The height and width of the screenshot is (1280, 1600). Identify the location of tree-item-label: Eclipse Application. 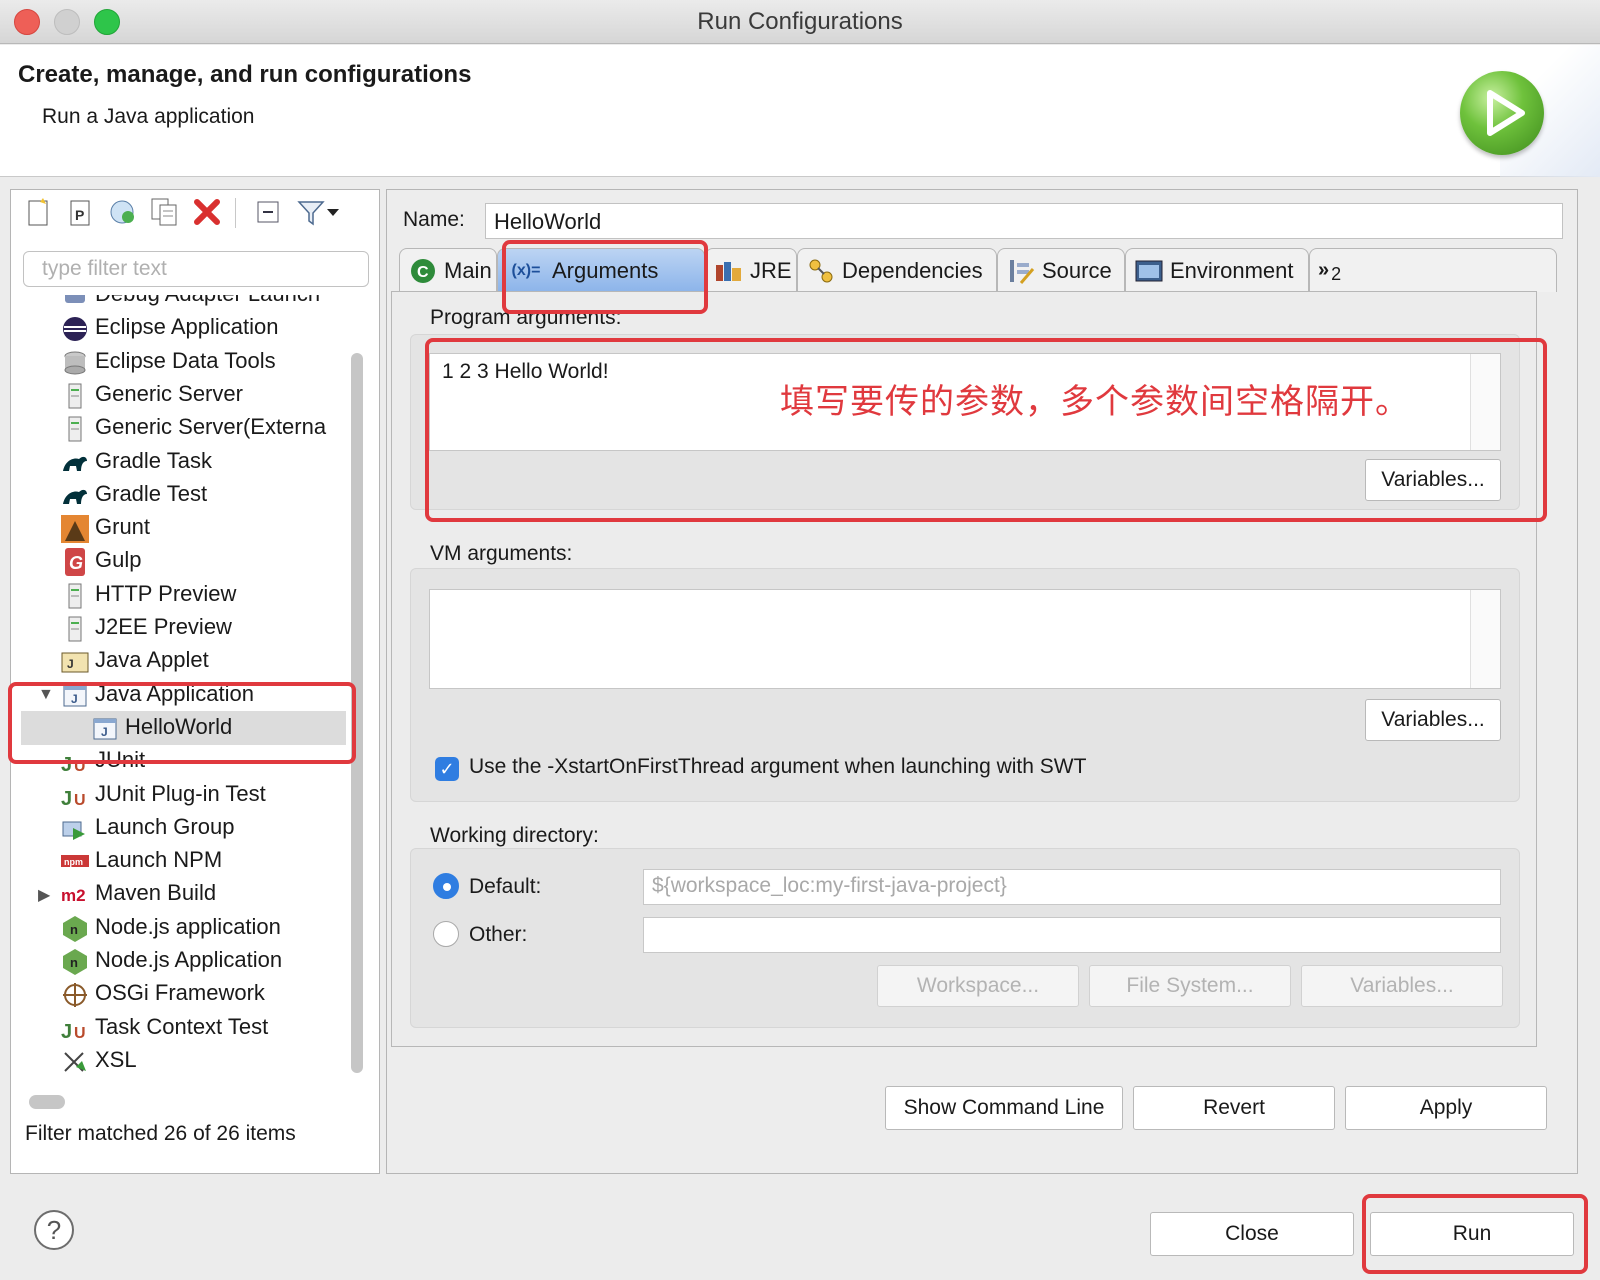
(187, 327).